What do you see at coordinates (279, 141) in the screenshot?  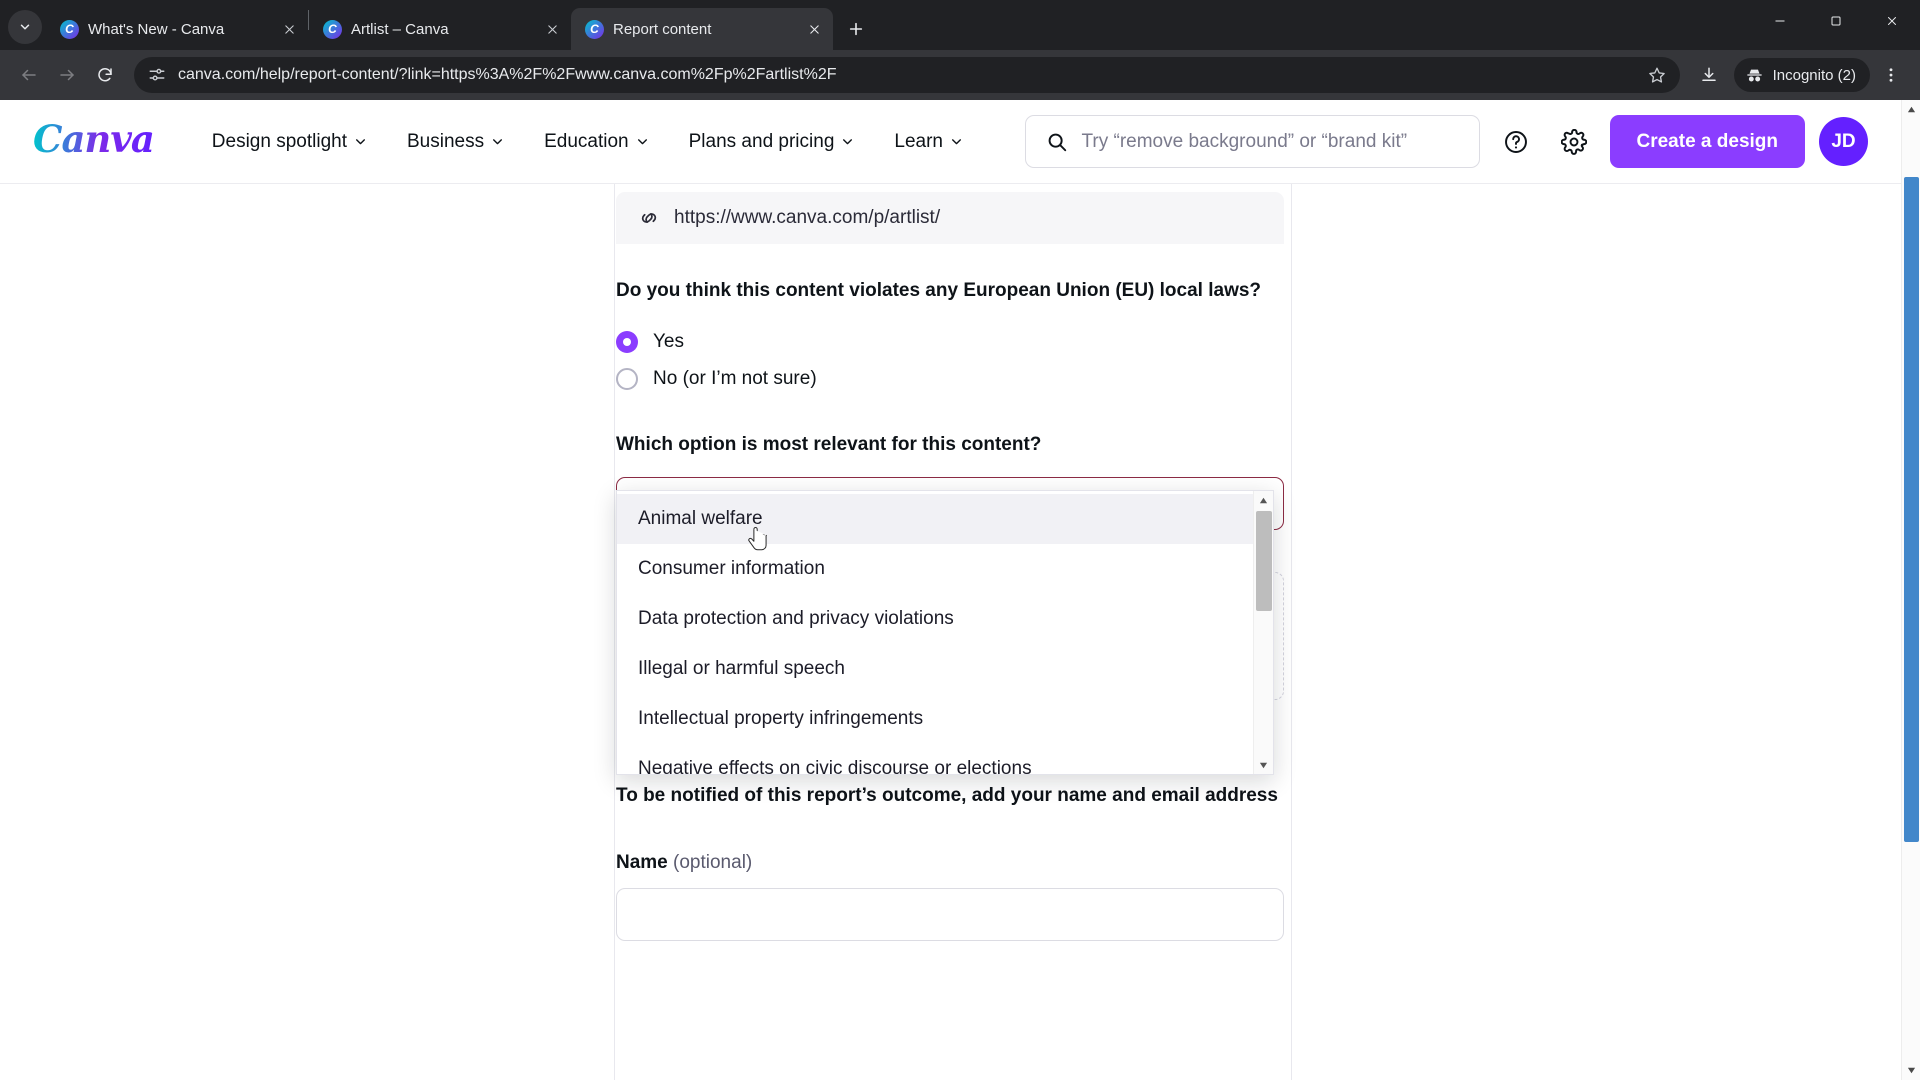 I see `nav-label: Design spotlight` at bounding box center [279, 141].